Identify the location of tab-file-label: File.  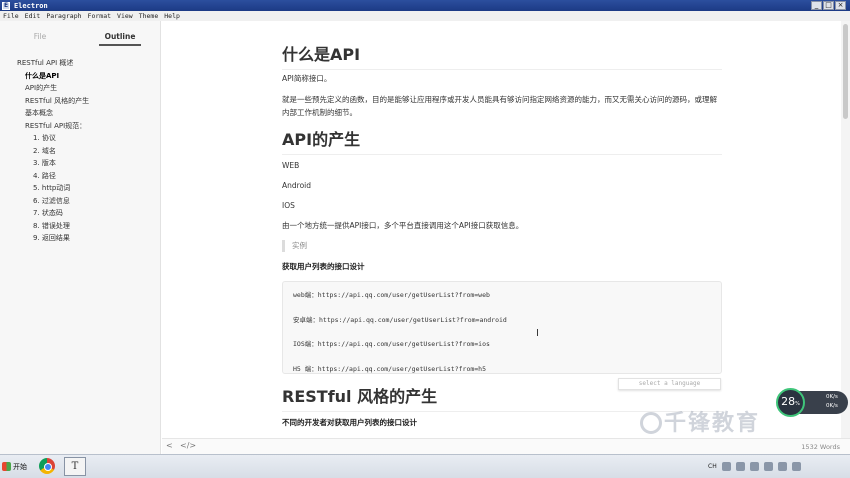
(40, 36).